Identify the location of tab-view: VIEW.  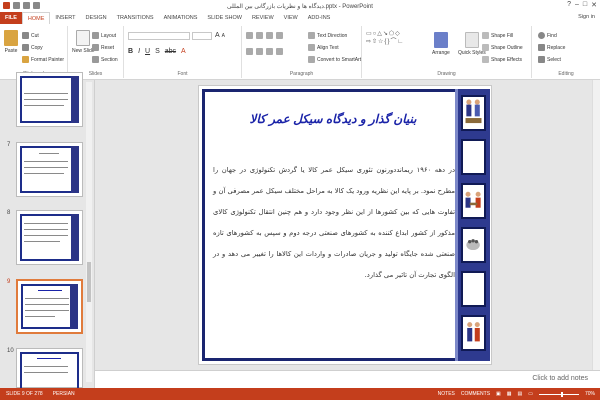
(291, 18).